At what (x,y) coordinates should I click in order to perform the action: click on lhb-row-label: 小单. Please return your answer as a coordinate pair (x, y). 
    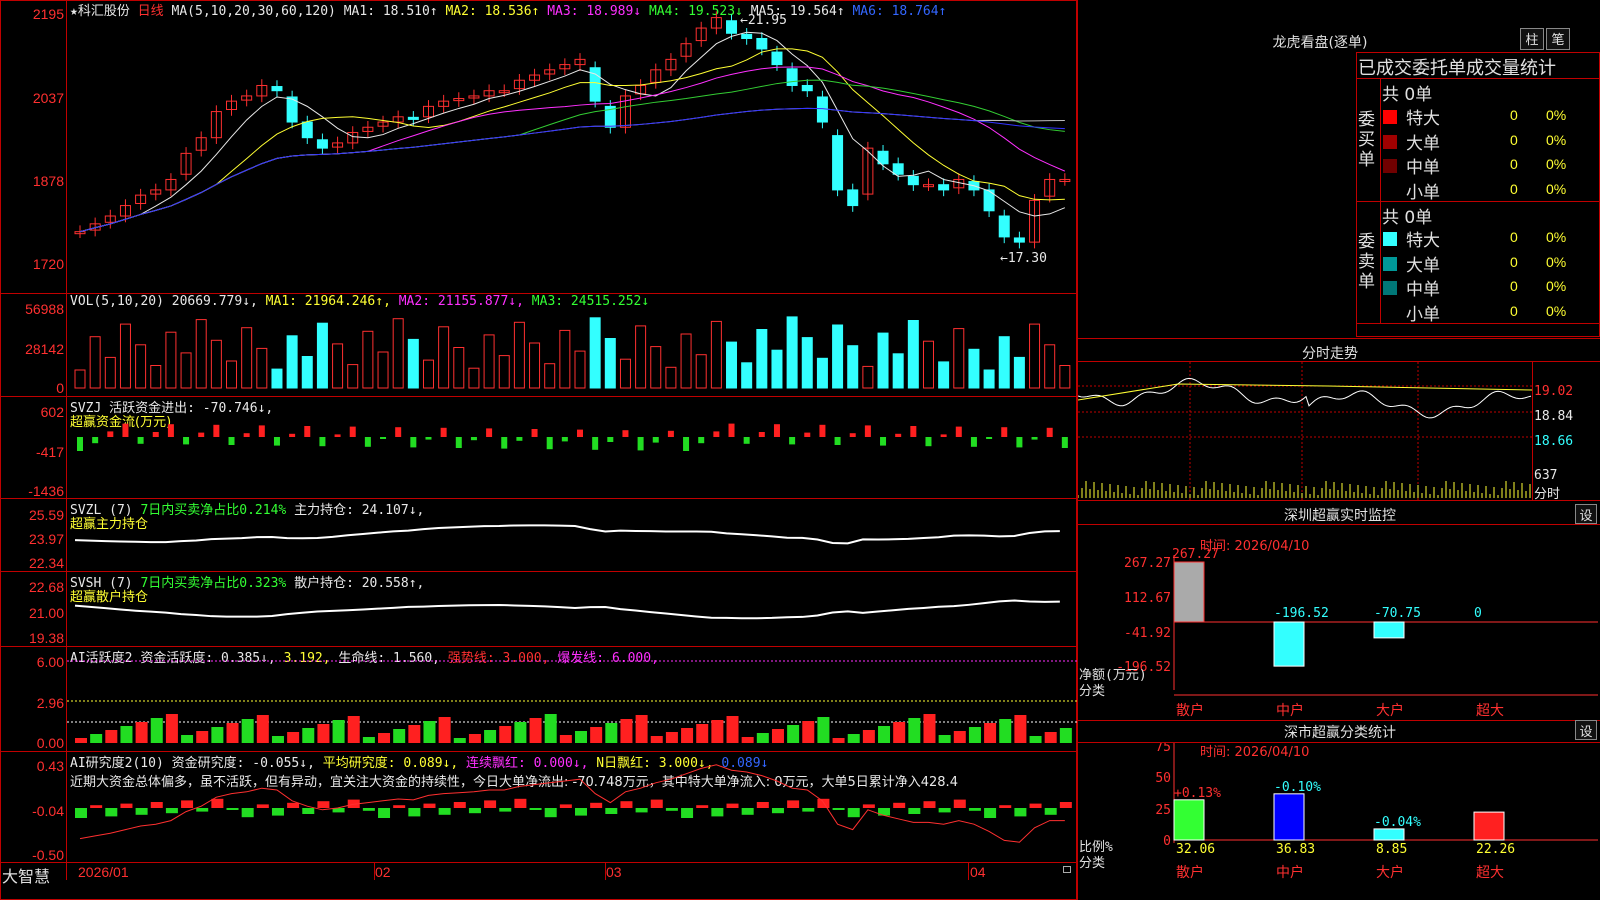
    Looking at the image, I should click on (1423, 314).